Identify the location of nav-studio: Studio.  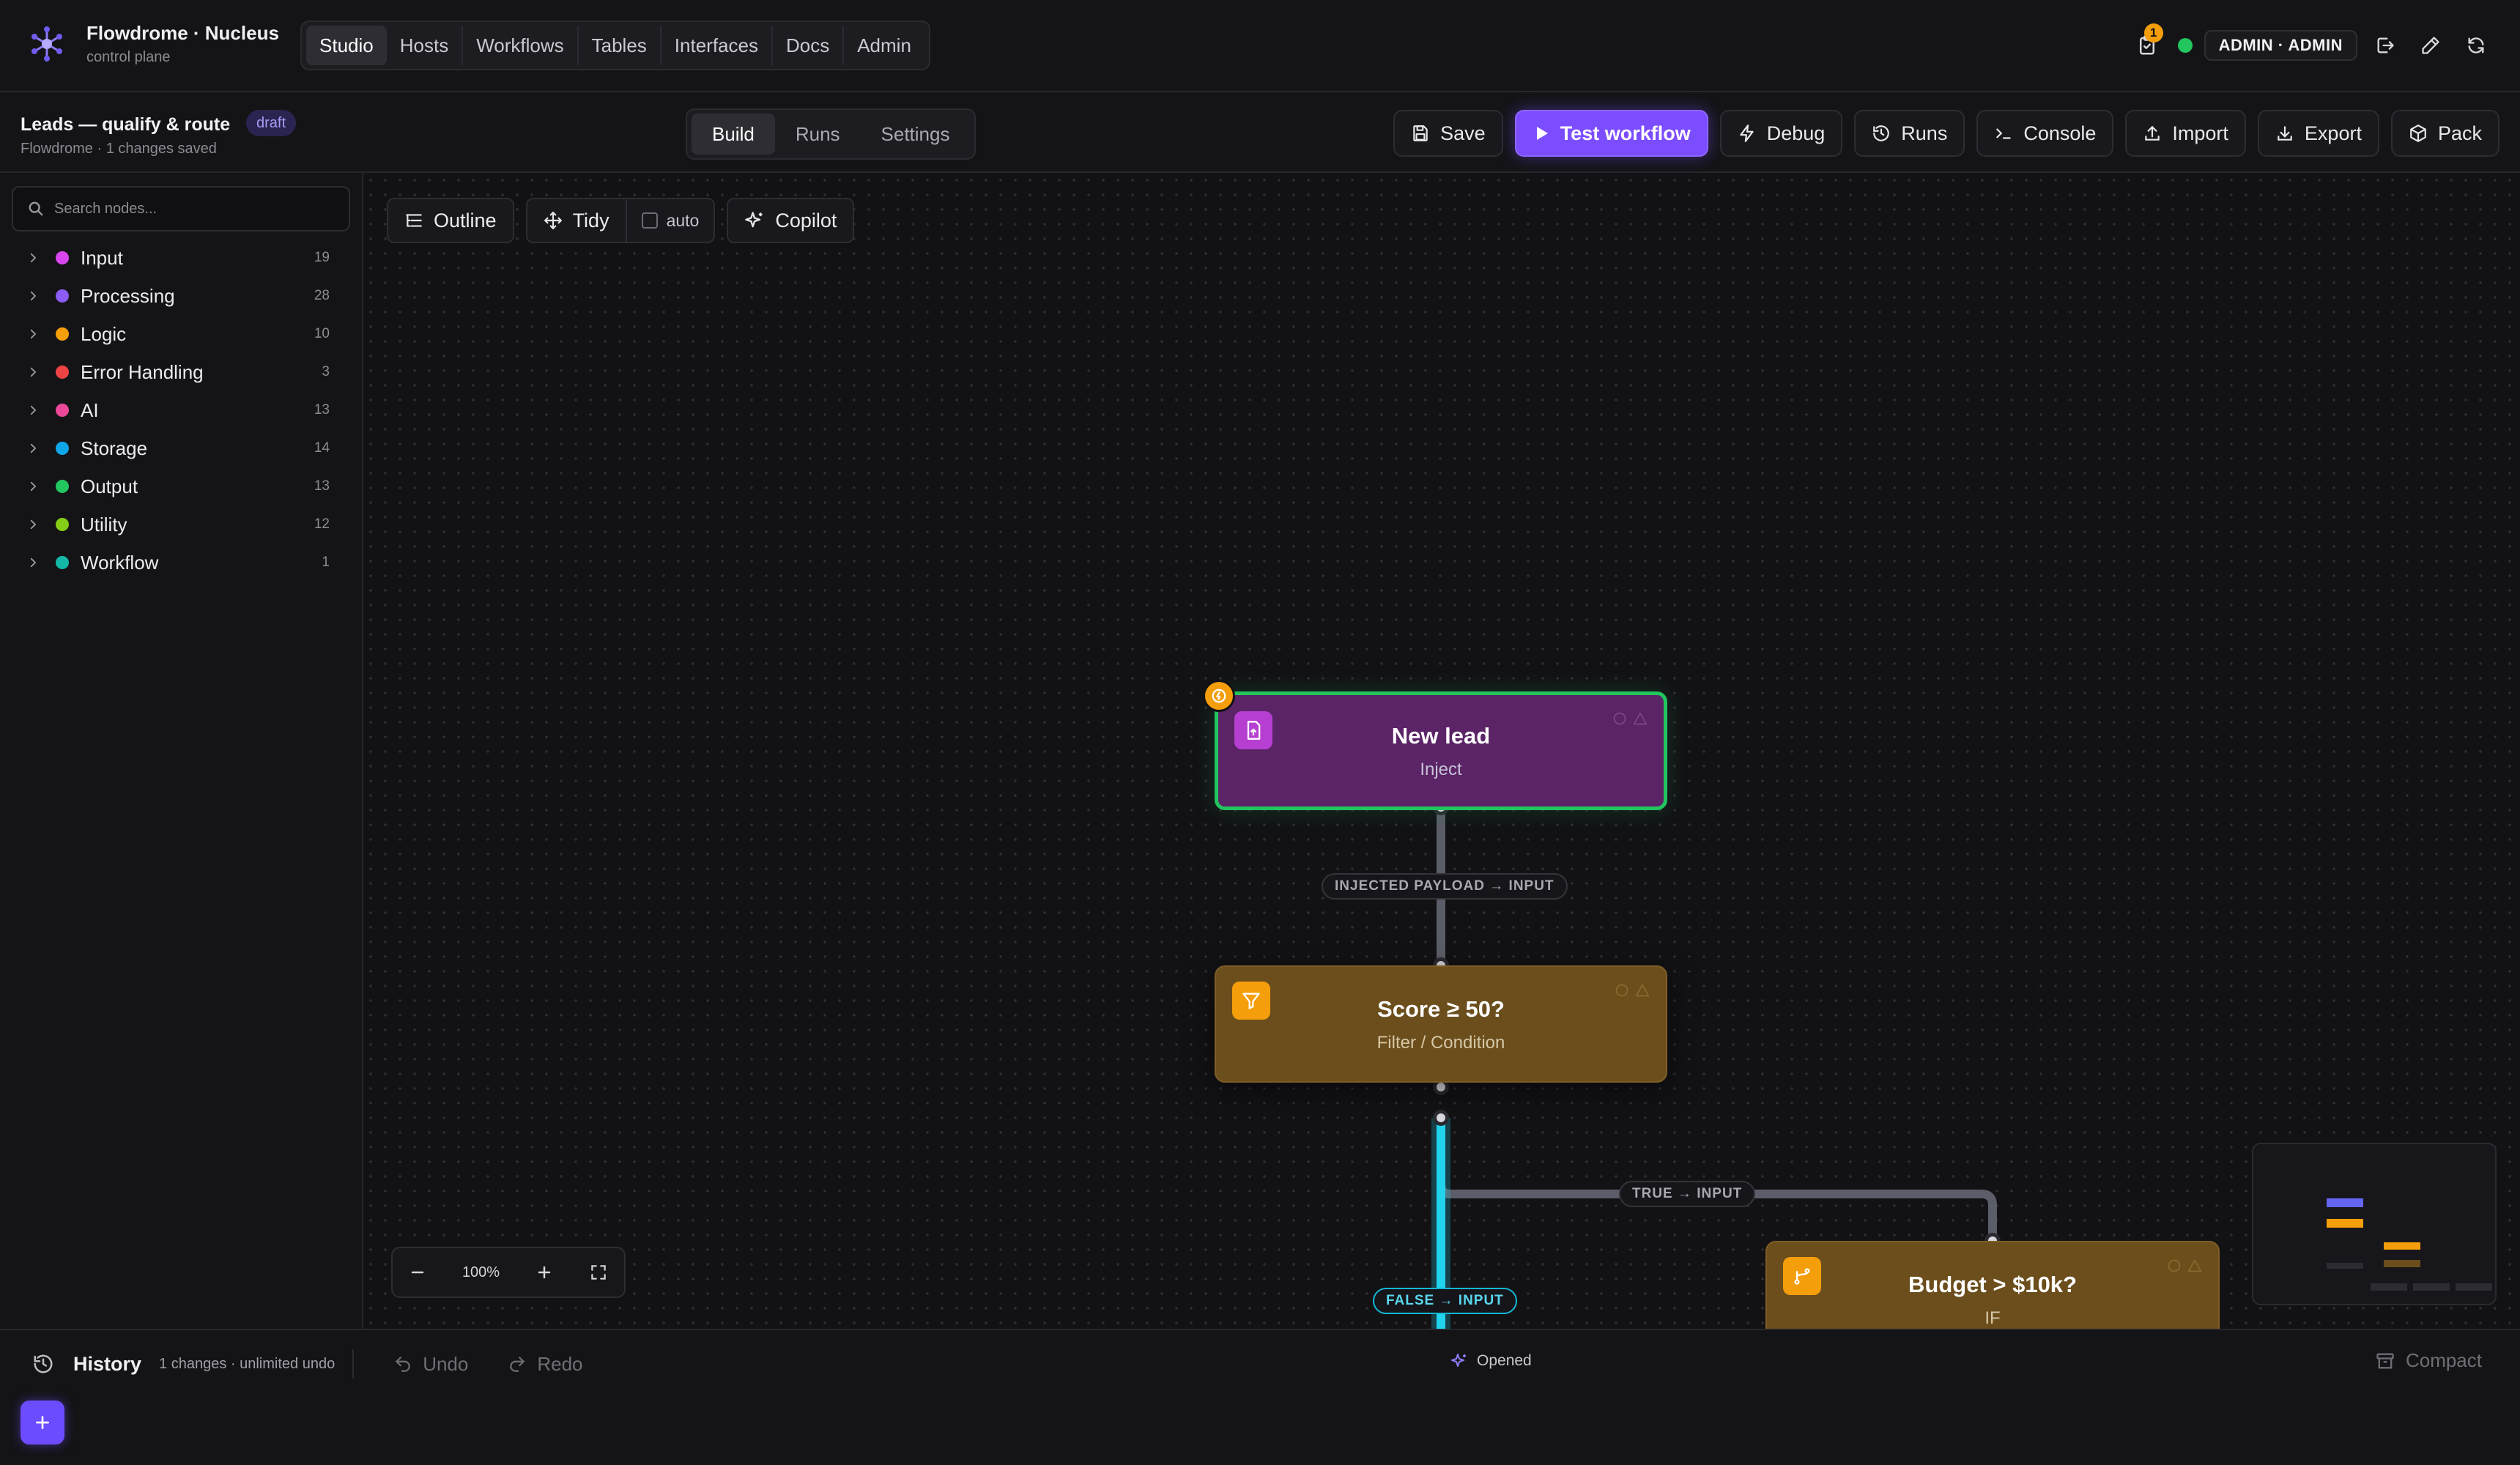
(346, 46).